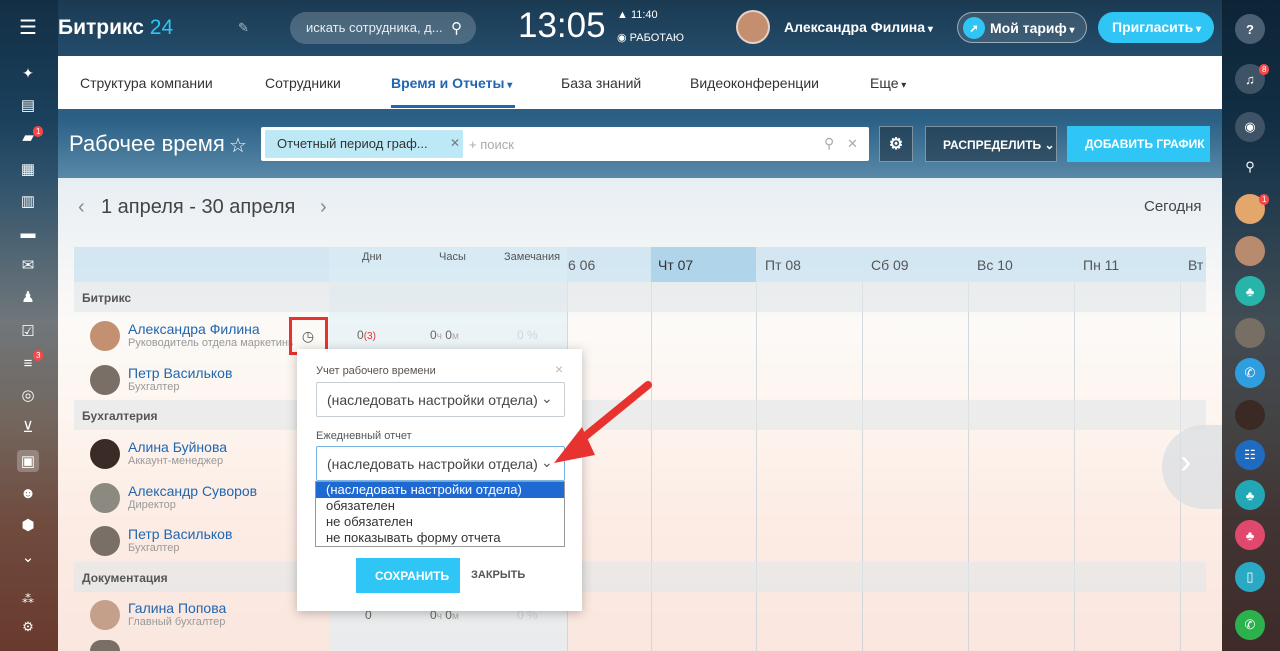  I want to click on add-schedule-button: ДОБАВИТЬ ГРАФИК, so click(1138, 144).